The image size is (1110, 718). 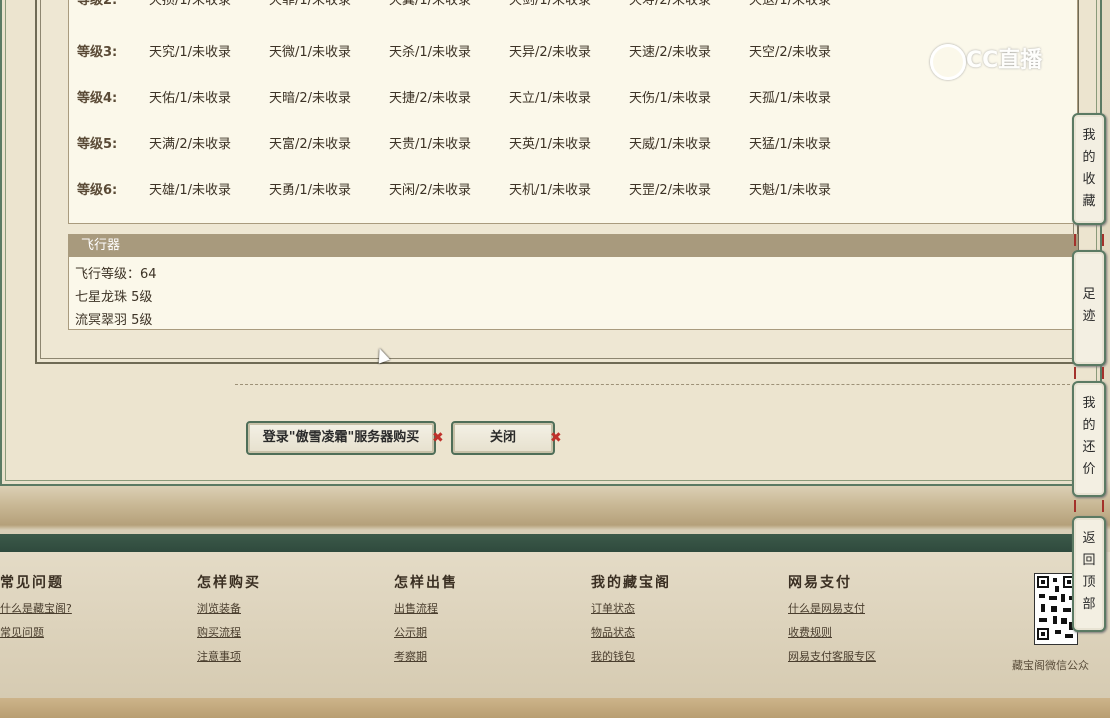 I want to click on side-tab-char: 收, so click(x=1089, y=179).